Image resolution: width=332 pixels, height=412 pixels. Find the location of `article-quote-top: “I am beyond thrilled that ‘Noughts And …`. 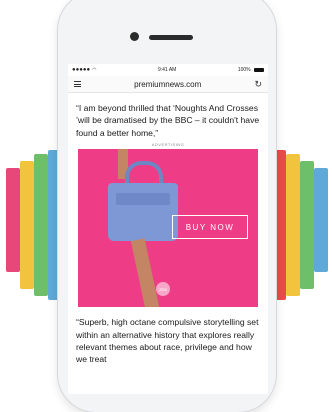

article-quote-top: “I am beyond thrilled that ‘Noughts And … is located at coordinates (168, 120).